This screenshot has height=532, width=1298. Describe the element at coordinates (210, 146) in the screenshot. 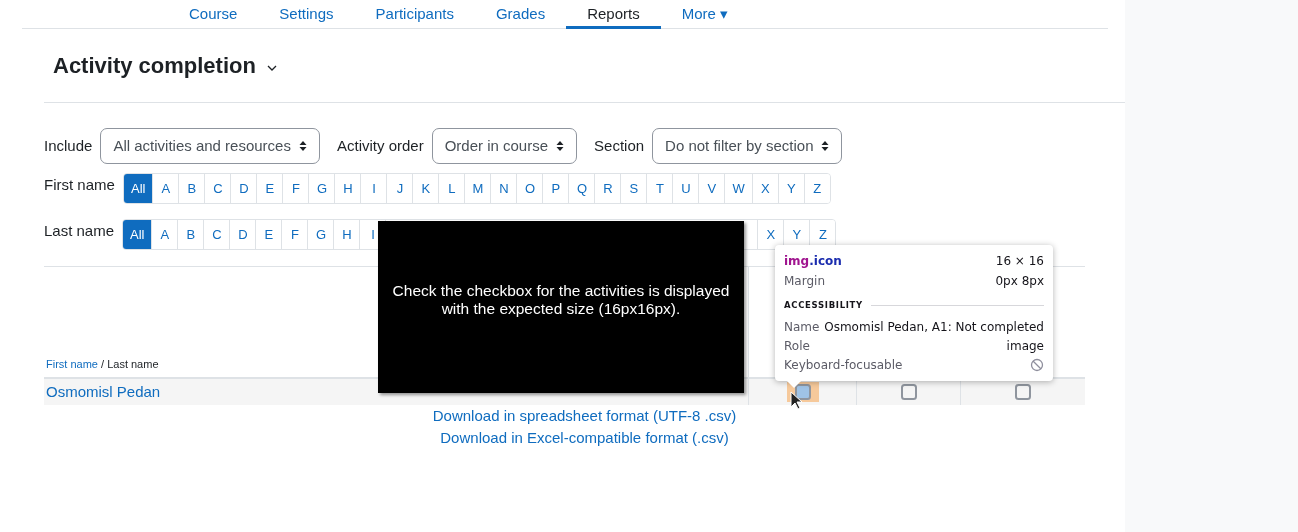

I see `filter-select: All activities and resources` at that location.